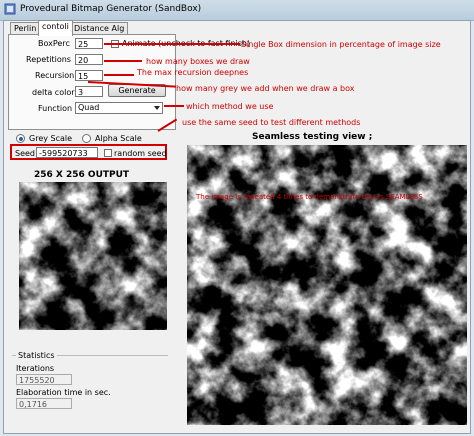 The image size is (474, 436). I want to click on annotation-function: which method we use, so click(230, 106).